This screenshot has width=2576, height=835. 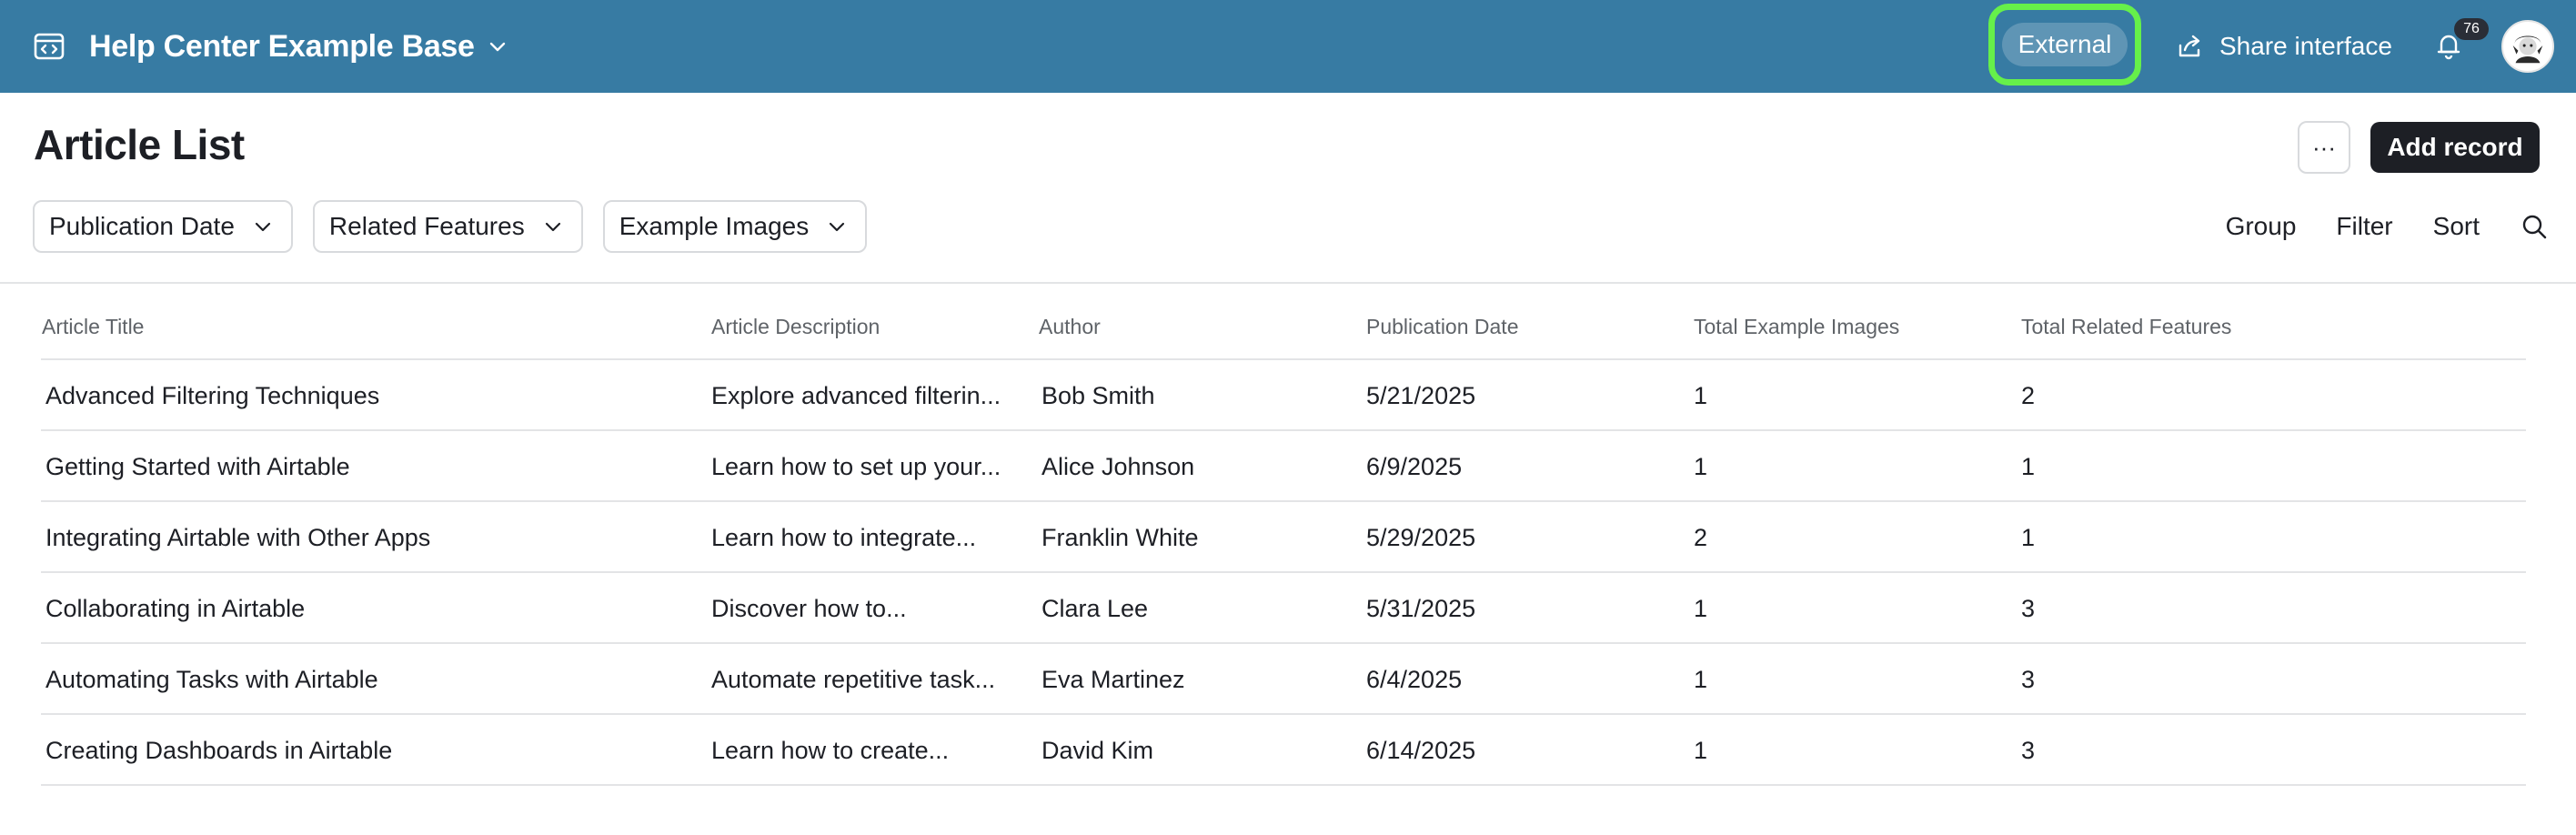 What do you see at coordinates (2324, 147) in the screenshot?
I see `more-options-button: ···` at bounding box center [2324, 147].